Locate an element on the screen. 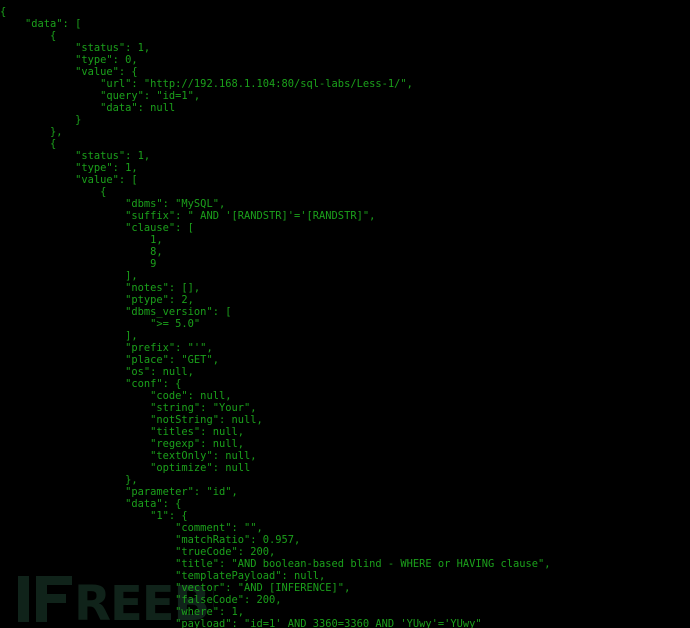 The image size is (690, 628). output-line: 8, is located at coordinates (81, 252).